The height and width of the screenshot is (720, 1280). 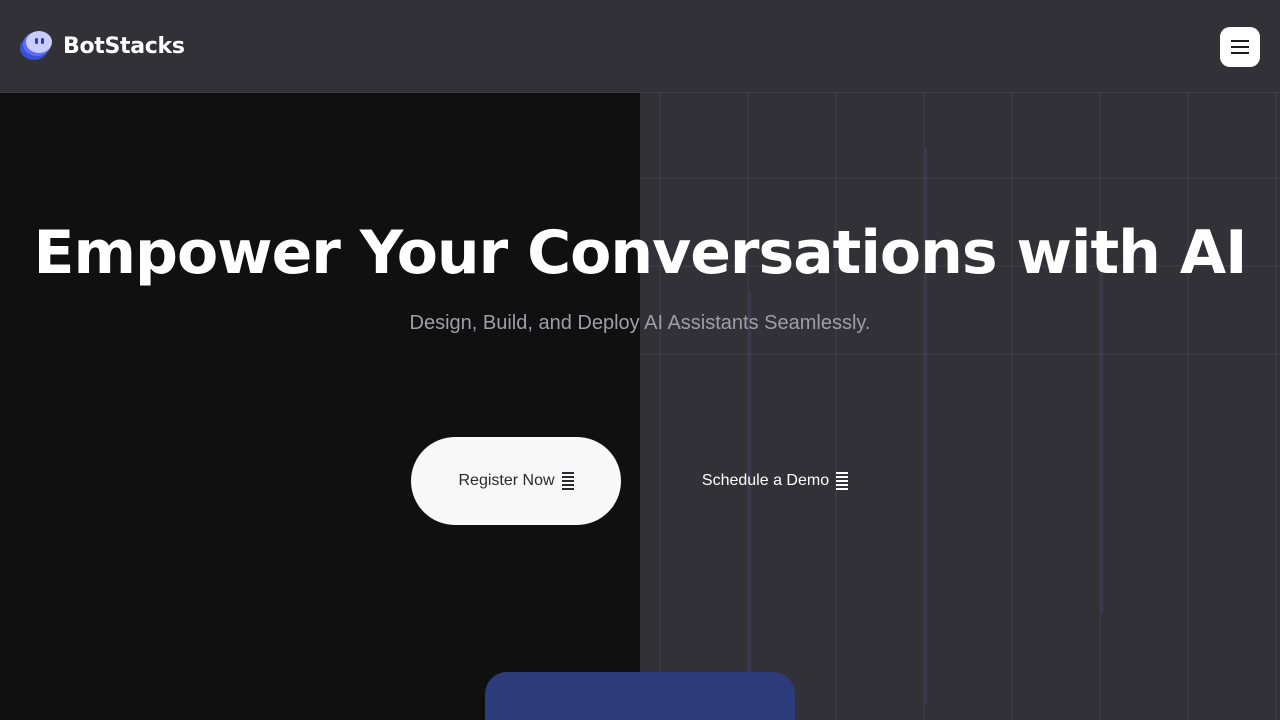 I want to click on register-now-button: Register Now, so click(x=516, y=481).